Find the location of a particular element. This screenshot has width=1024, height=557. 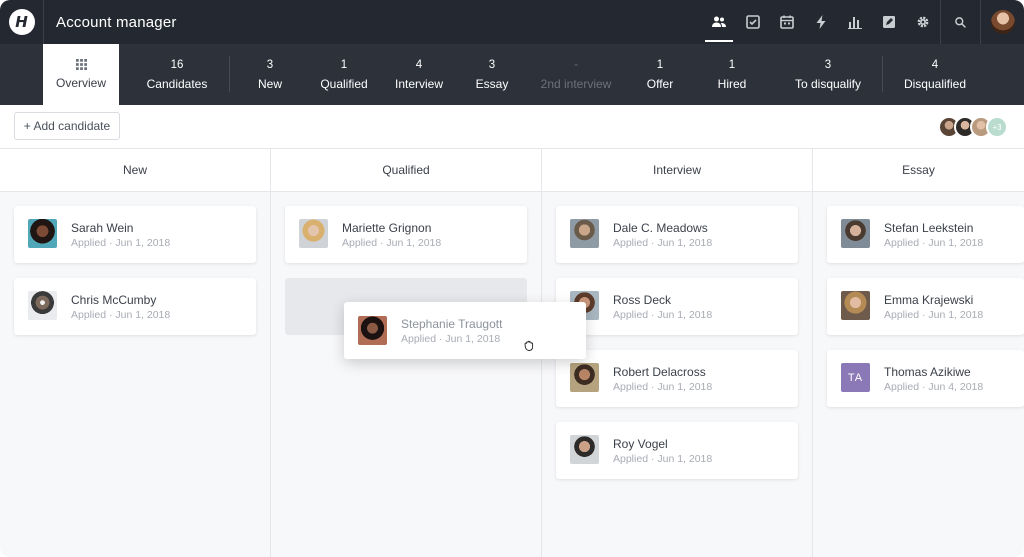

bar-chart-icon is located at coordinates (855, 22).